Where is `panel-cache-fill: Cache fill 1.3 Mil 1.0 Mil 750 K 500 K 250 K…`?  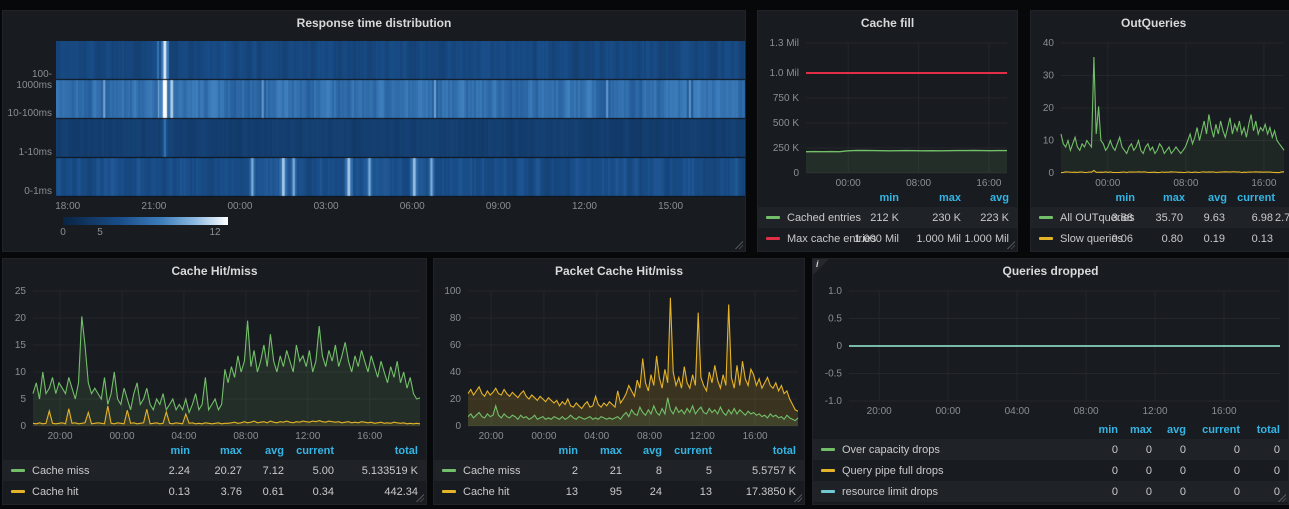
panel-cache-fill: Cache fill 1.3 Mil 1.0 Mil 750 K 500 K 250 K… is located at coordinates (887, 131).